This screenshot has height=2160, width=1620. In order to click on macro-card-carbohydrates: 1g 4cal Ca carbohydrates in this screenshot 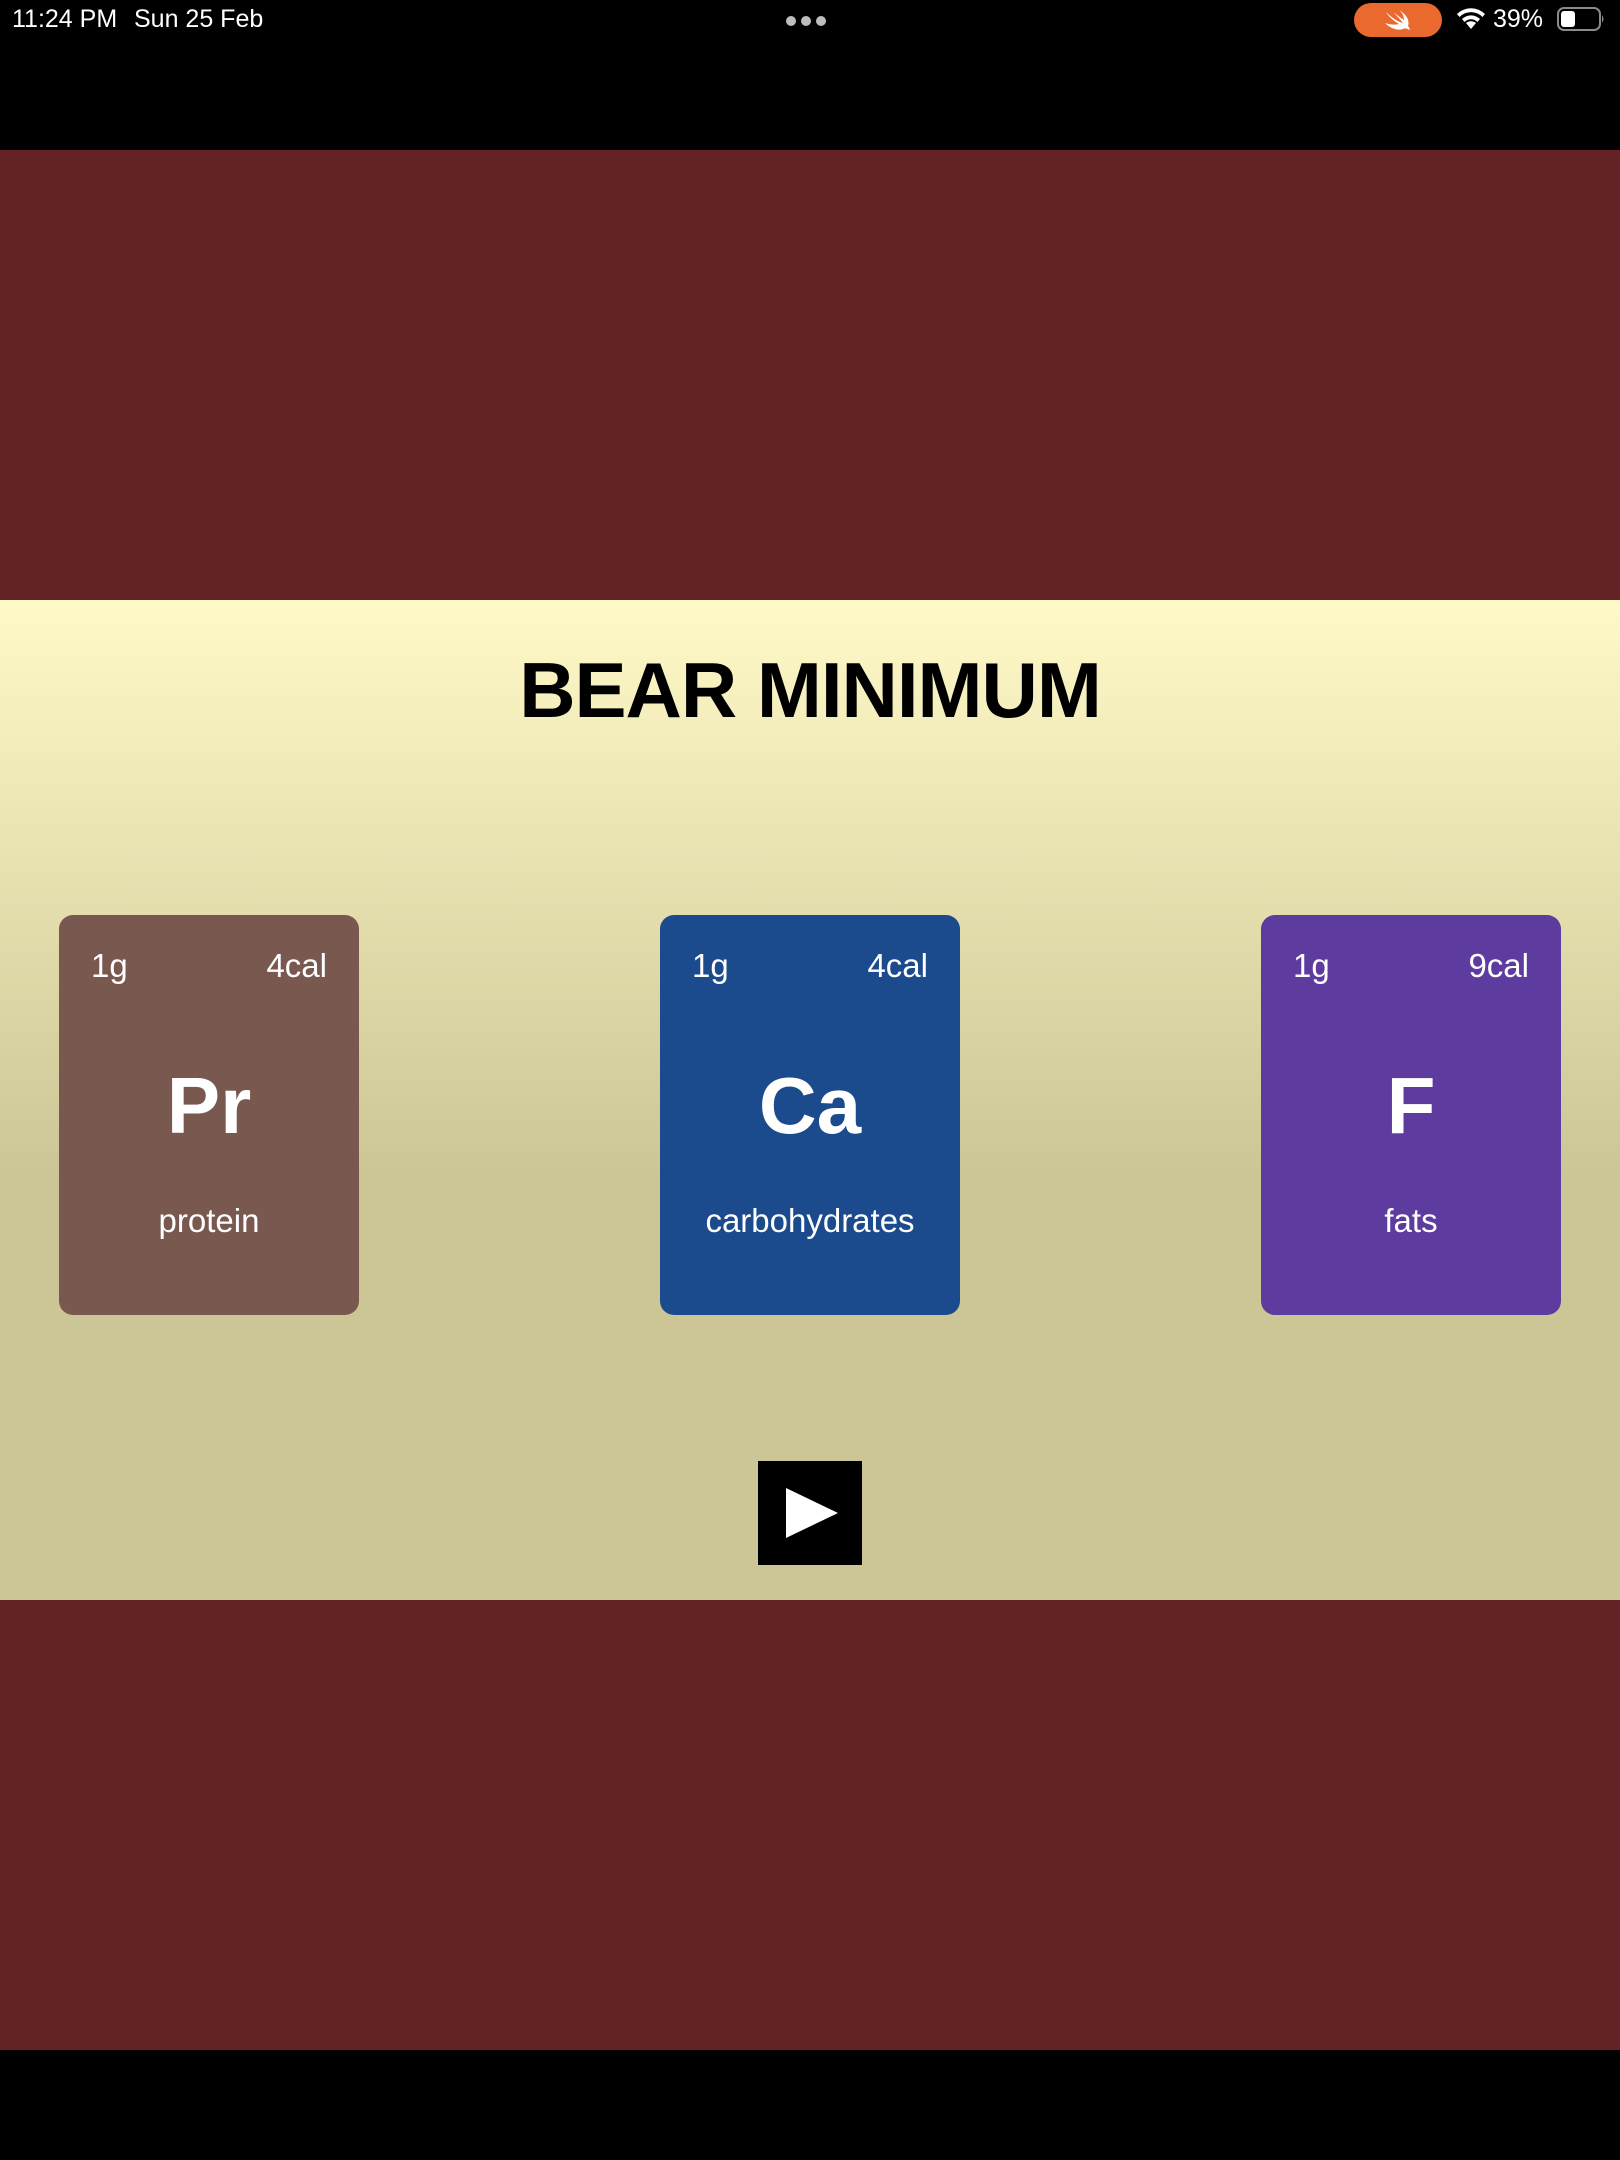, I will do `click(810, 1115)`.